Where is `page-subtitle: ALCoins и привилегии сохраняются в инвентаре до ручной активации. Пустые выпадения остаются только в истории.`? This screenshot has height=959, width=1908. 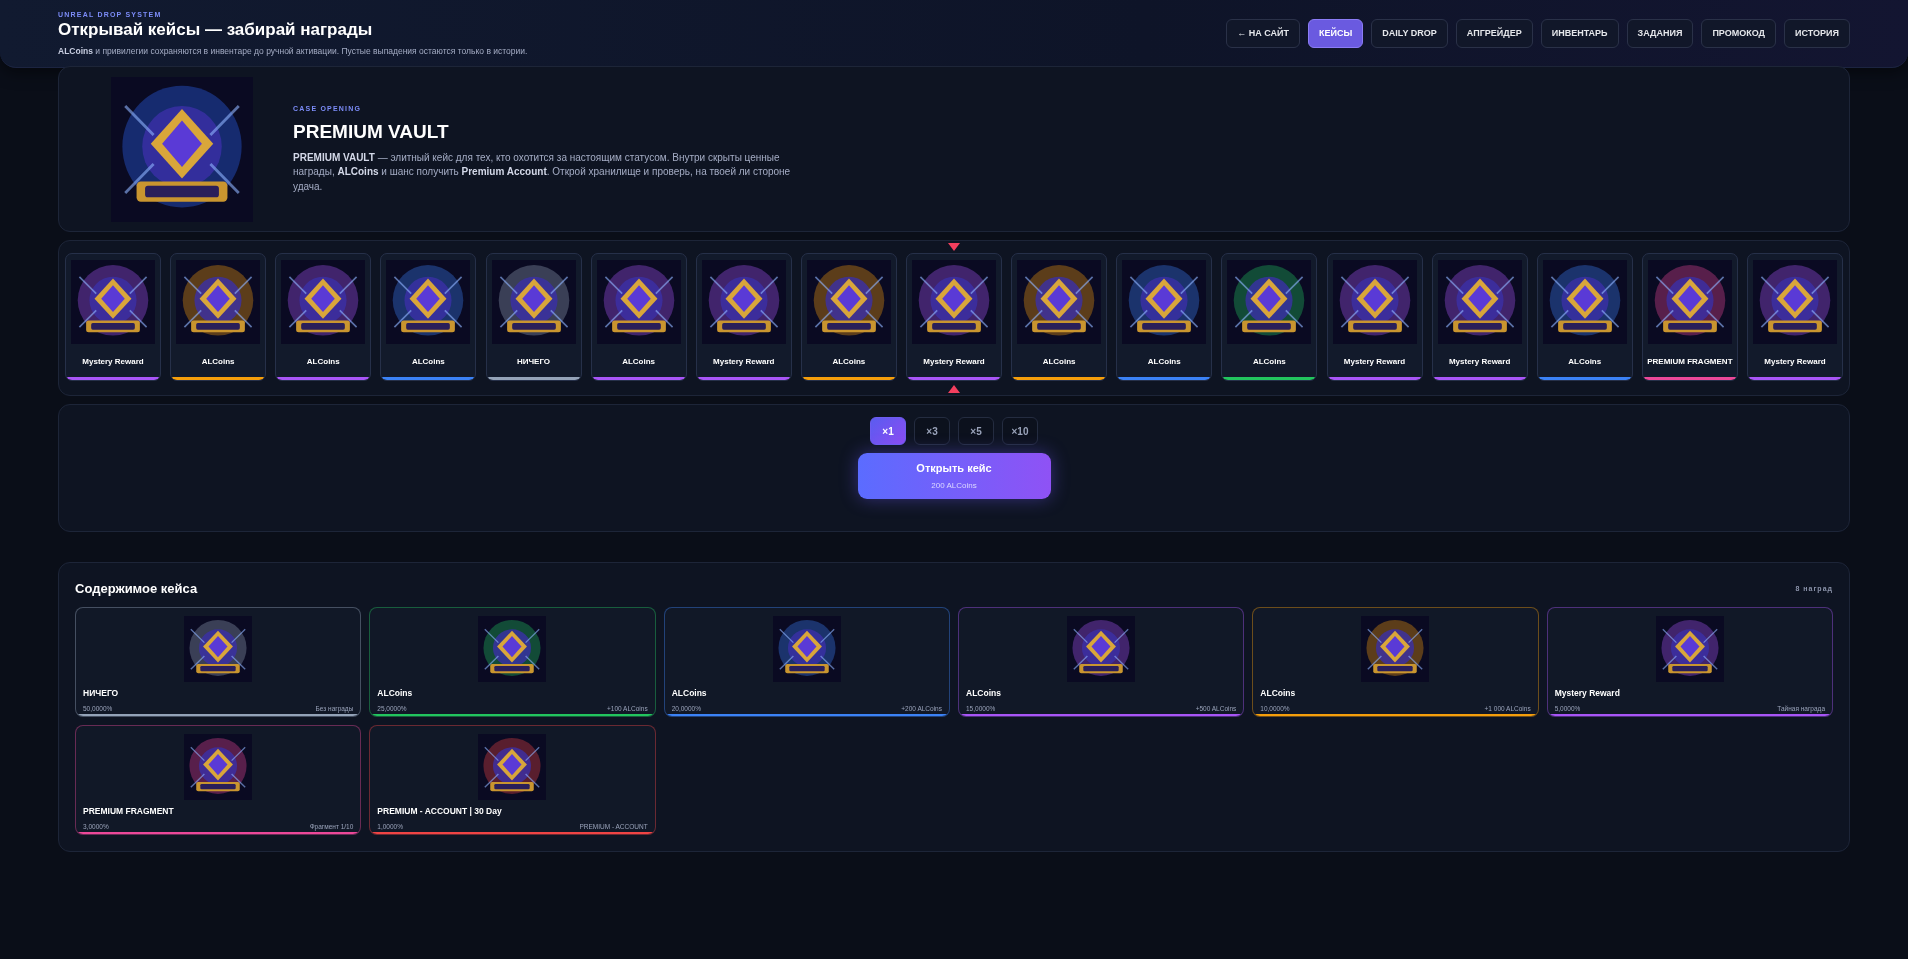
page-subtitle: ALCoins и привилегии сохраняются в инвентаре до ручной активации. Пустые выпадения остаются только в истории. is located at coordinates (293, 51).